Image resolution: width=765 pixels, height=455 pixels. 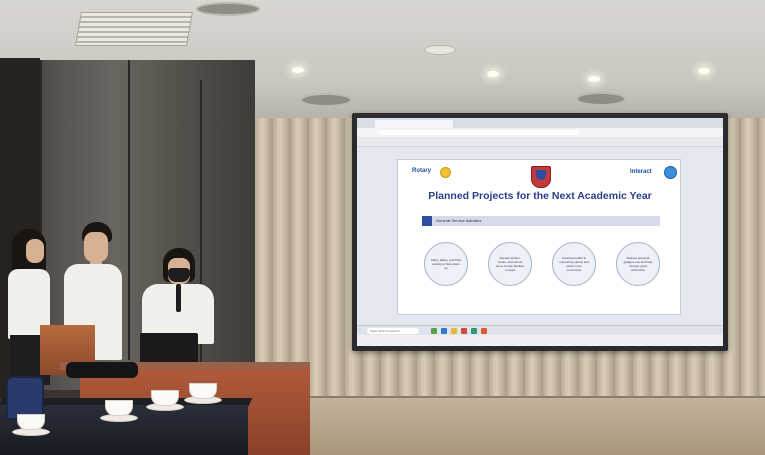 What do you see at coordinates (102, 370) in the screenshot?
I see `black-bag` at bounding box center [102, 370].